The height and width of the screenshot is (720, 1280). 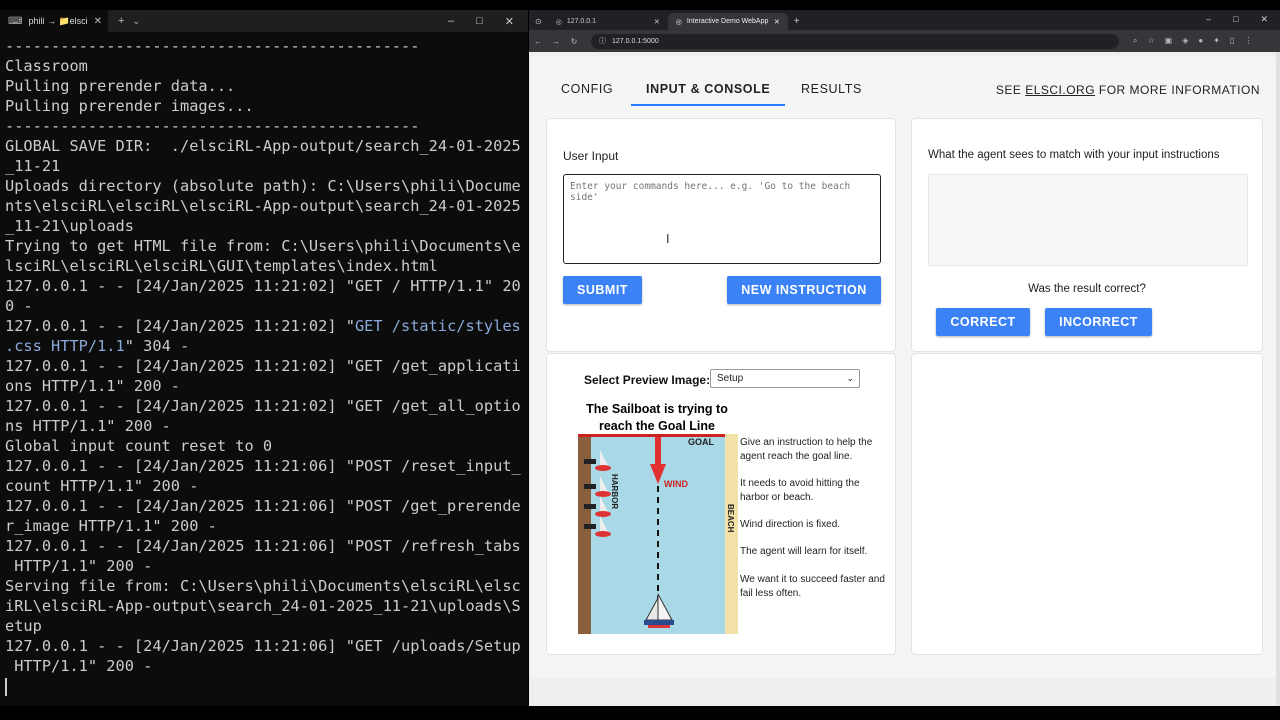 I want to click on goal-label: GOAL, so click(x=701, y=442).